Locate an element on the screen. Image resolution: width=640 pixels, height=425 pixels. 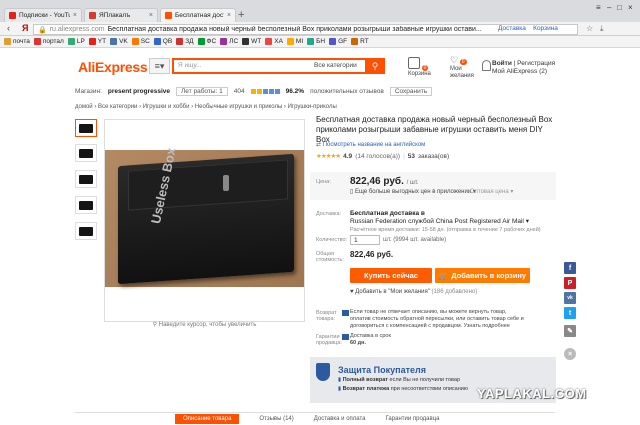
qty-label: Количество: is located at coordinates (332, 240).